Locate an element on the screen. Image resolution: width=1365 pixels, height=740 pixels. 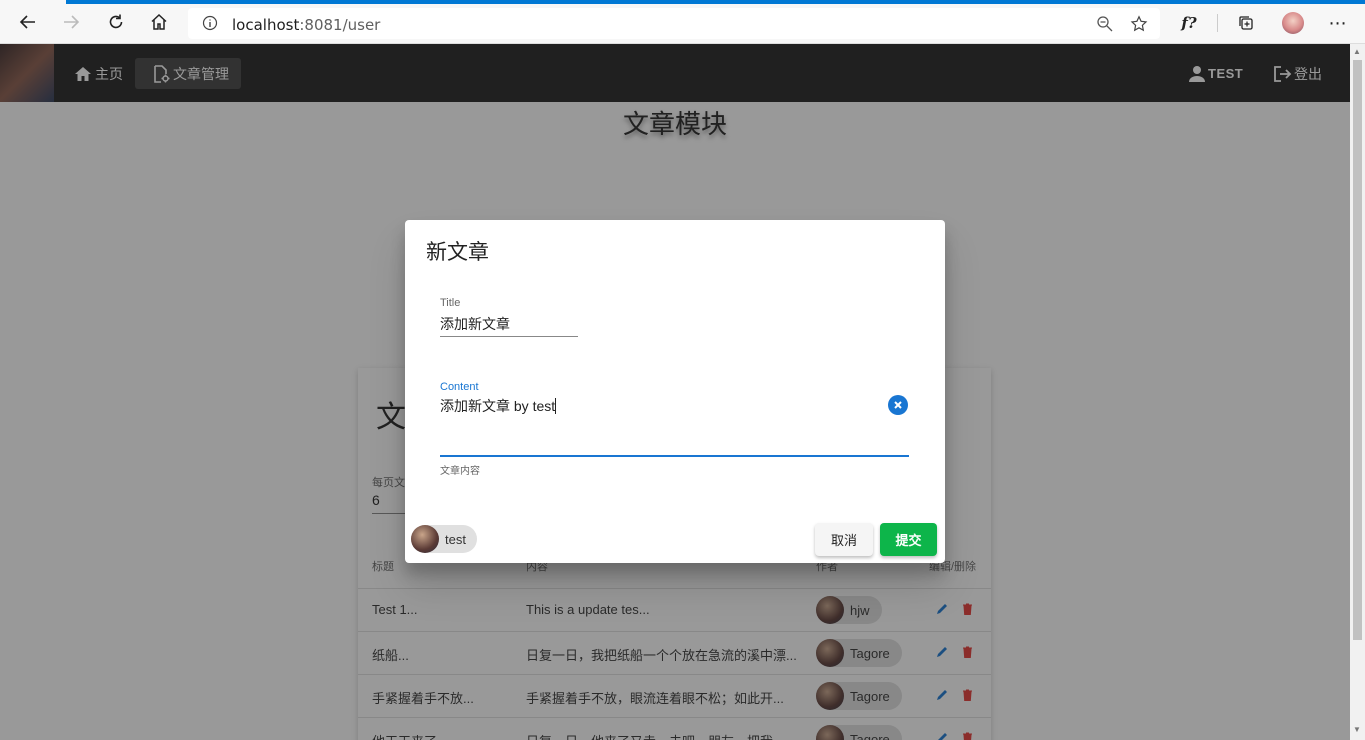
title-input: 添加新文章 is located at coordinates (475, 324).